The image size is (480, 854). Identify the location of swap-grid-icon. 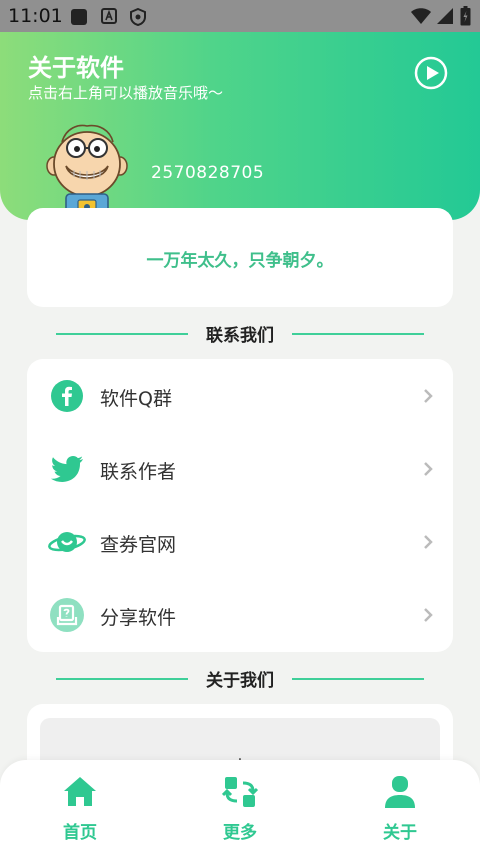
(240, 792).